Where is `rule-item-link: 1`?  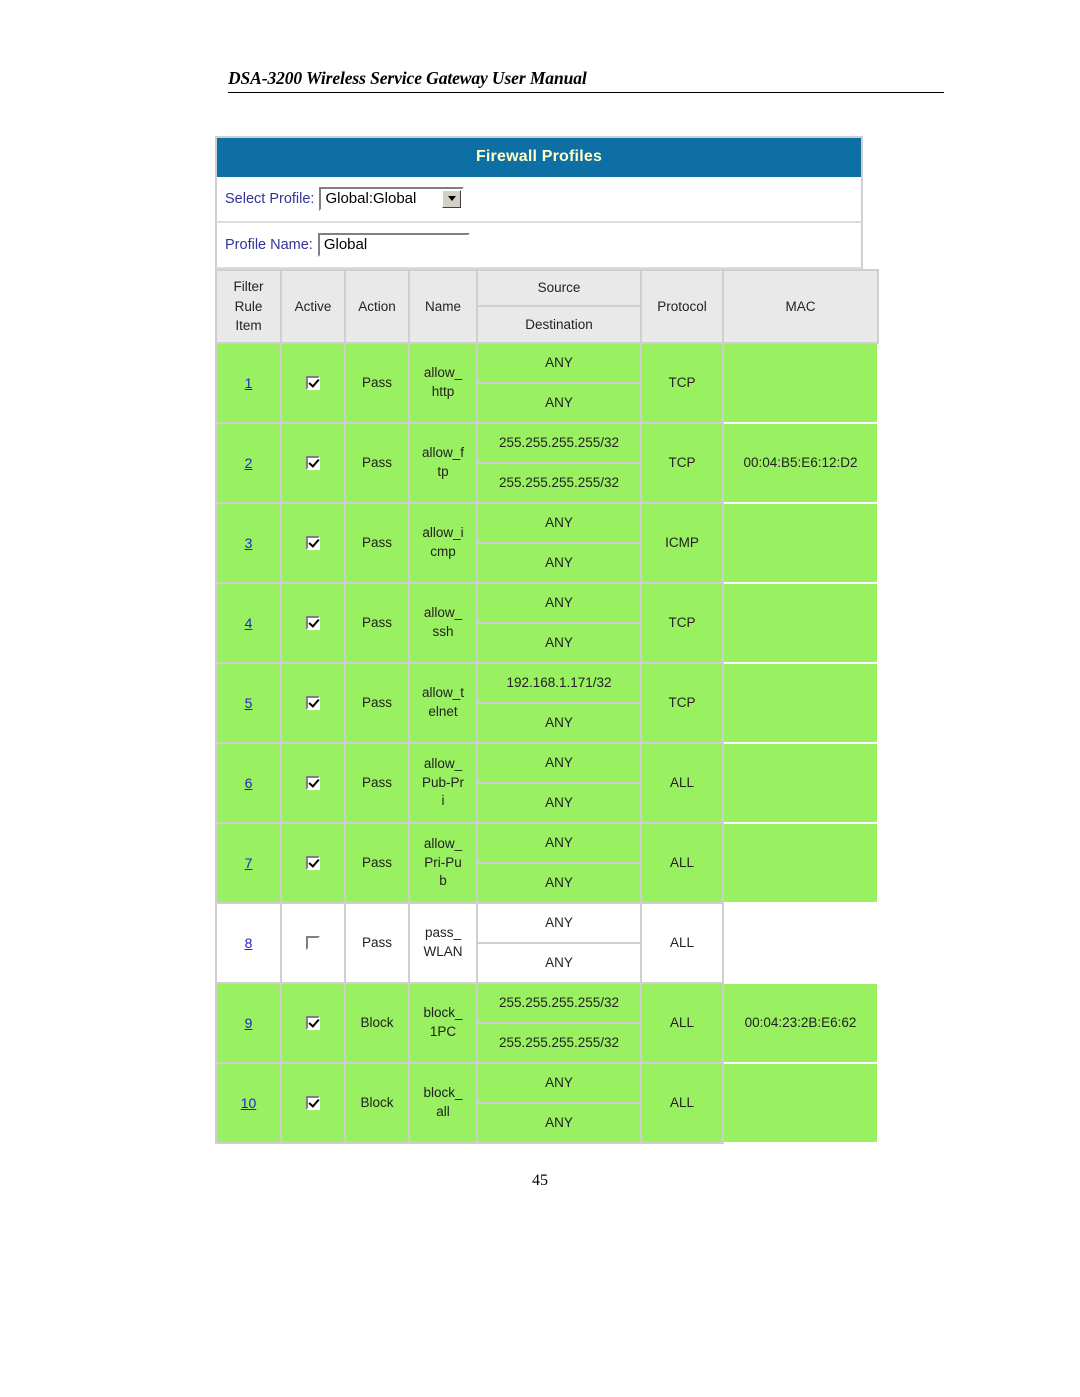
rule-item-link: 1 is located at coordinates (249, 383).